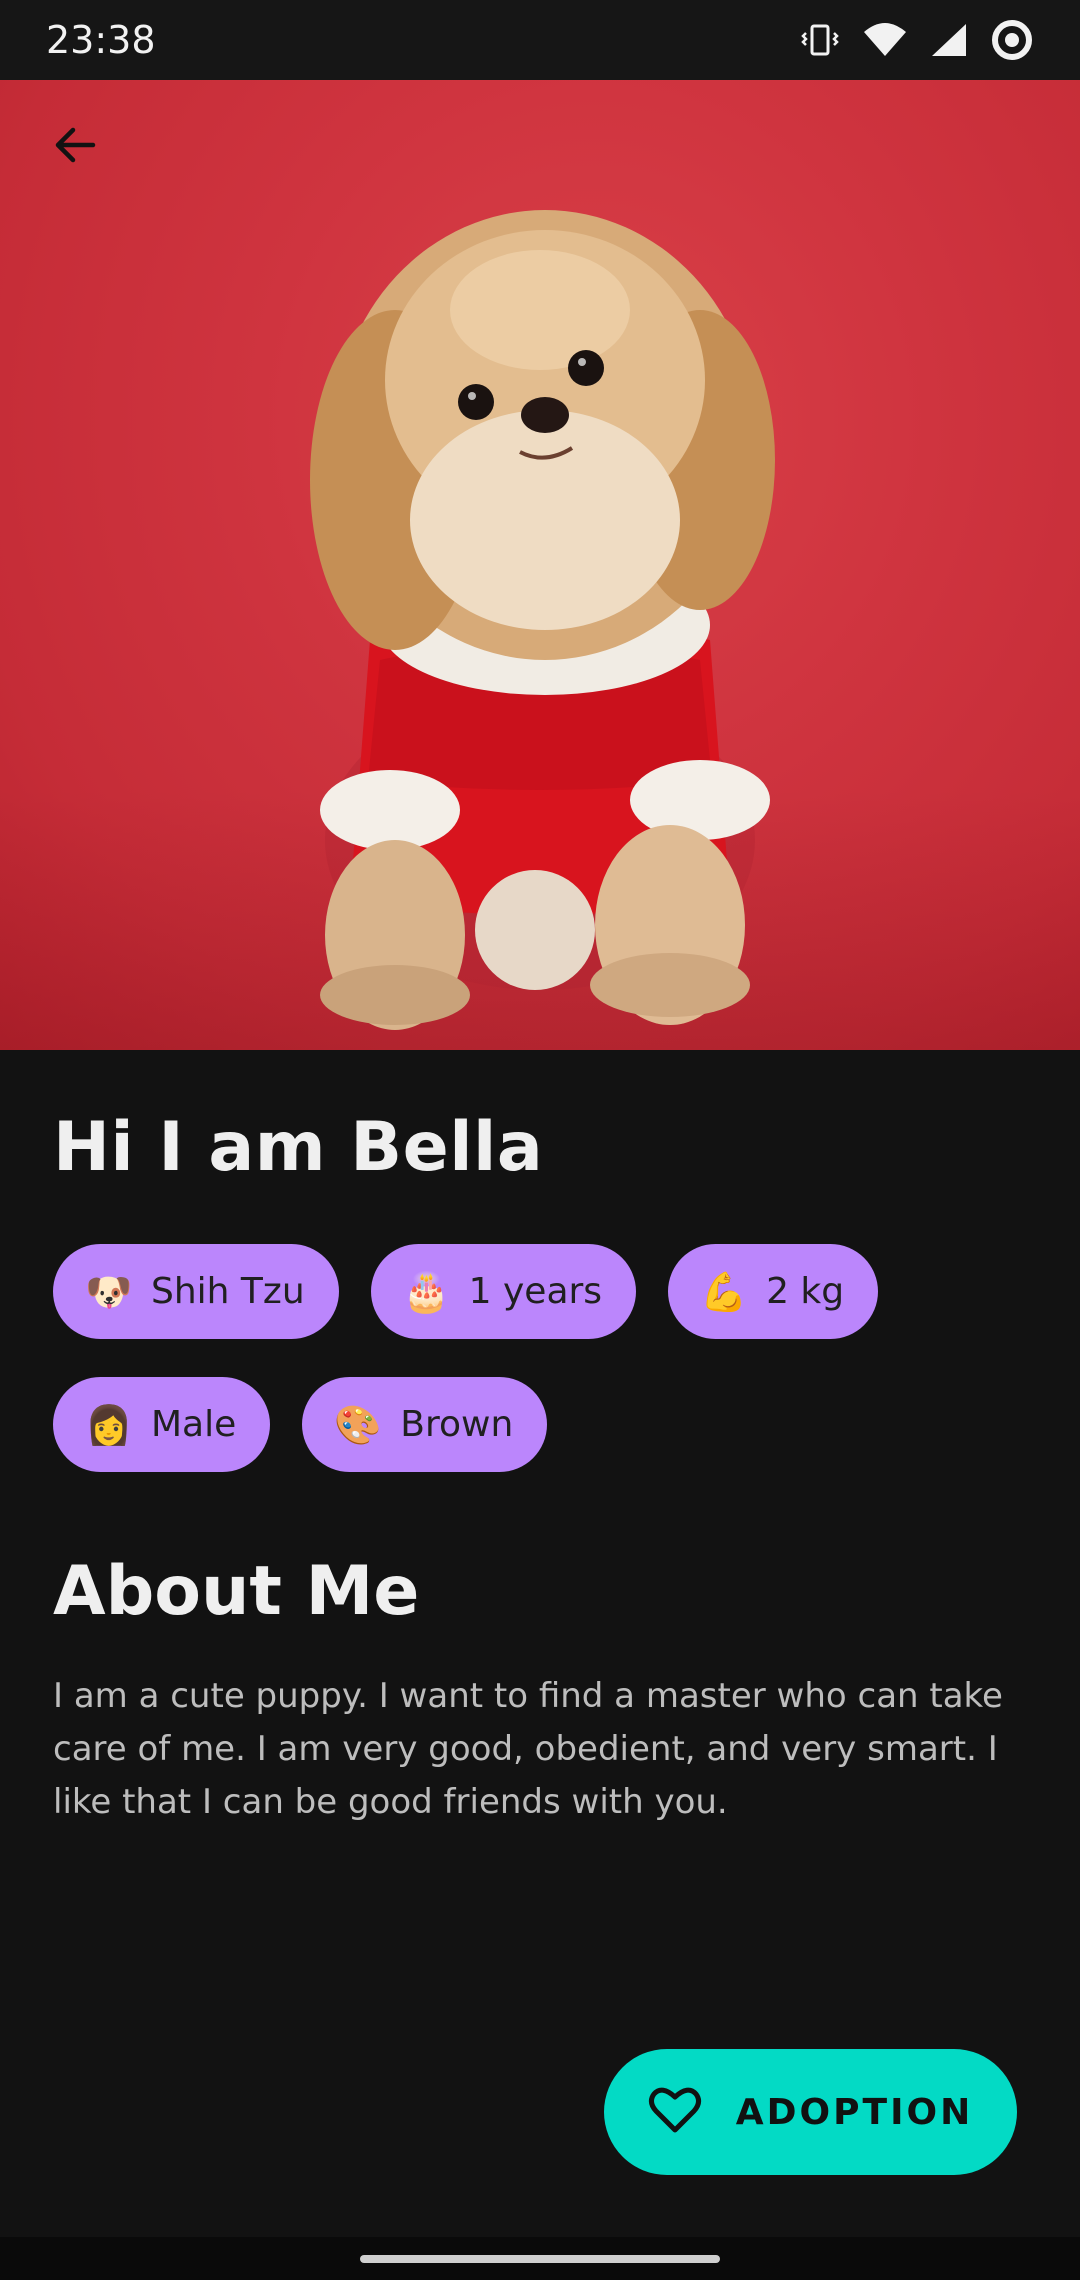  I want to click on status-icons, so click(917, 40).